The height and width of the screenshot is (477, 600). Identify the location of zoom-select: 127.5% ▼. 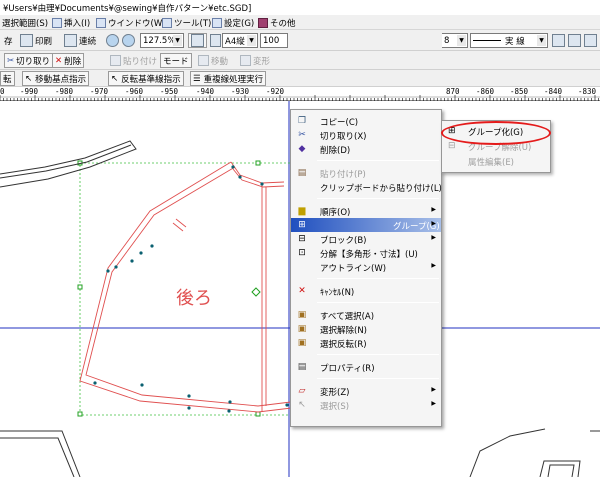
(162, 40).